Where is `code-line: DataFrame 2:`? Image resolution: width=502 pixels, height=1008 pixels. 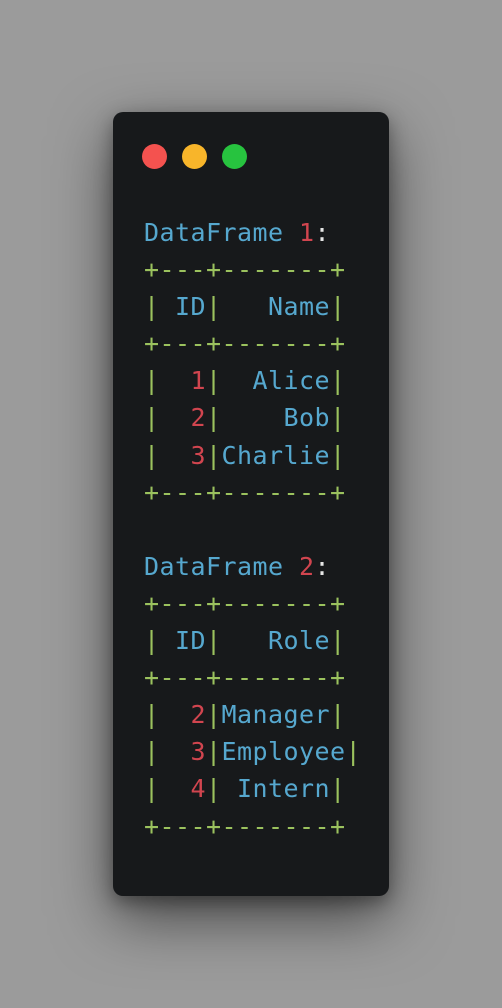 code-line: DataFrame 2: is located at coordinates (252, 566).